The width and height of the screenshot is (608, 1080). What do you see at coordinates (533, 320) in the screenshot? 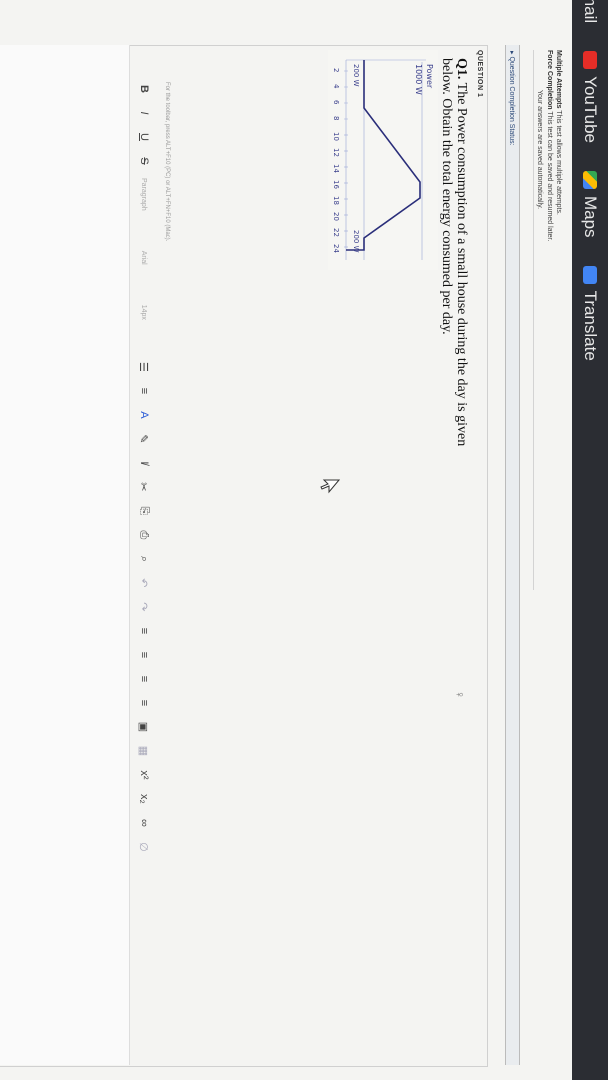
I see `divider` at bounding box center [533, 320].